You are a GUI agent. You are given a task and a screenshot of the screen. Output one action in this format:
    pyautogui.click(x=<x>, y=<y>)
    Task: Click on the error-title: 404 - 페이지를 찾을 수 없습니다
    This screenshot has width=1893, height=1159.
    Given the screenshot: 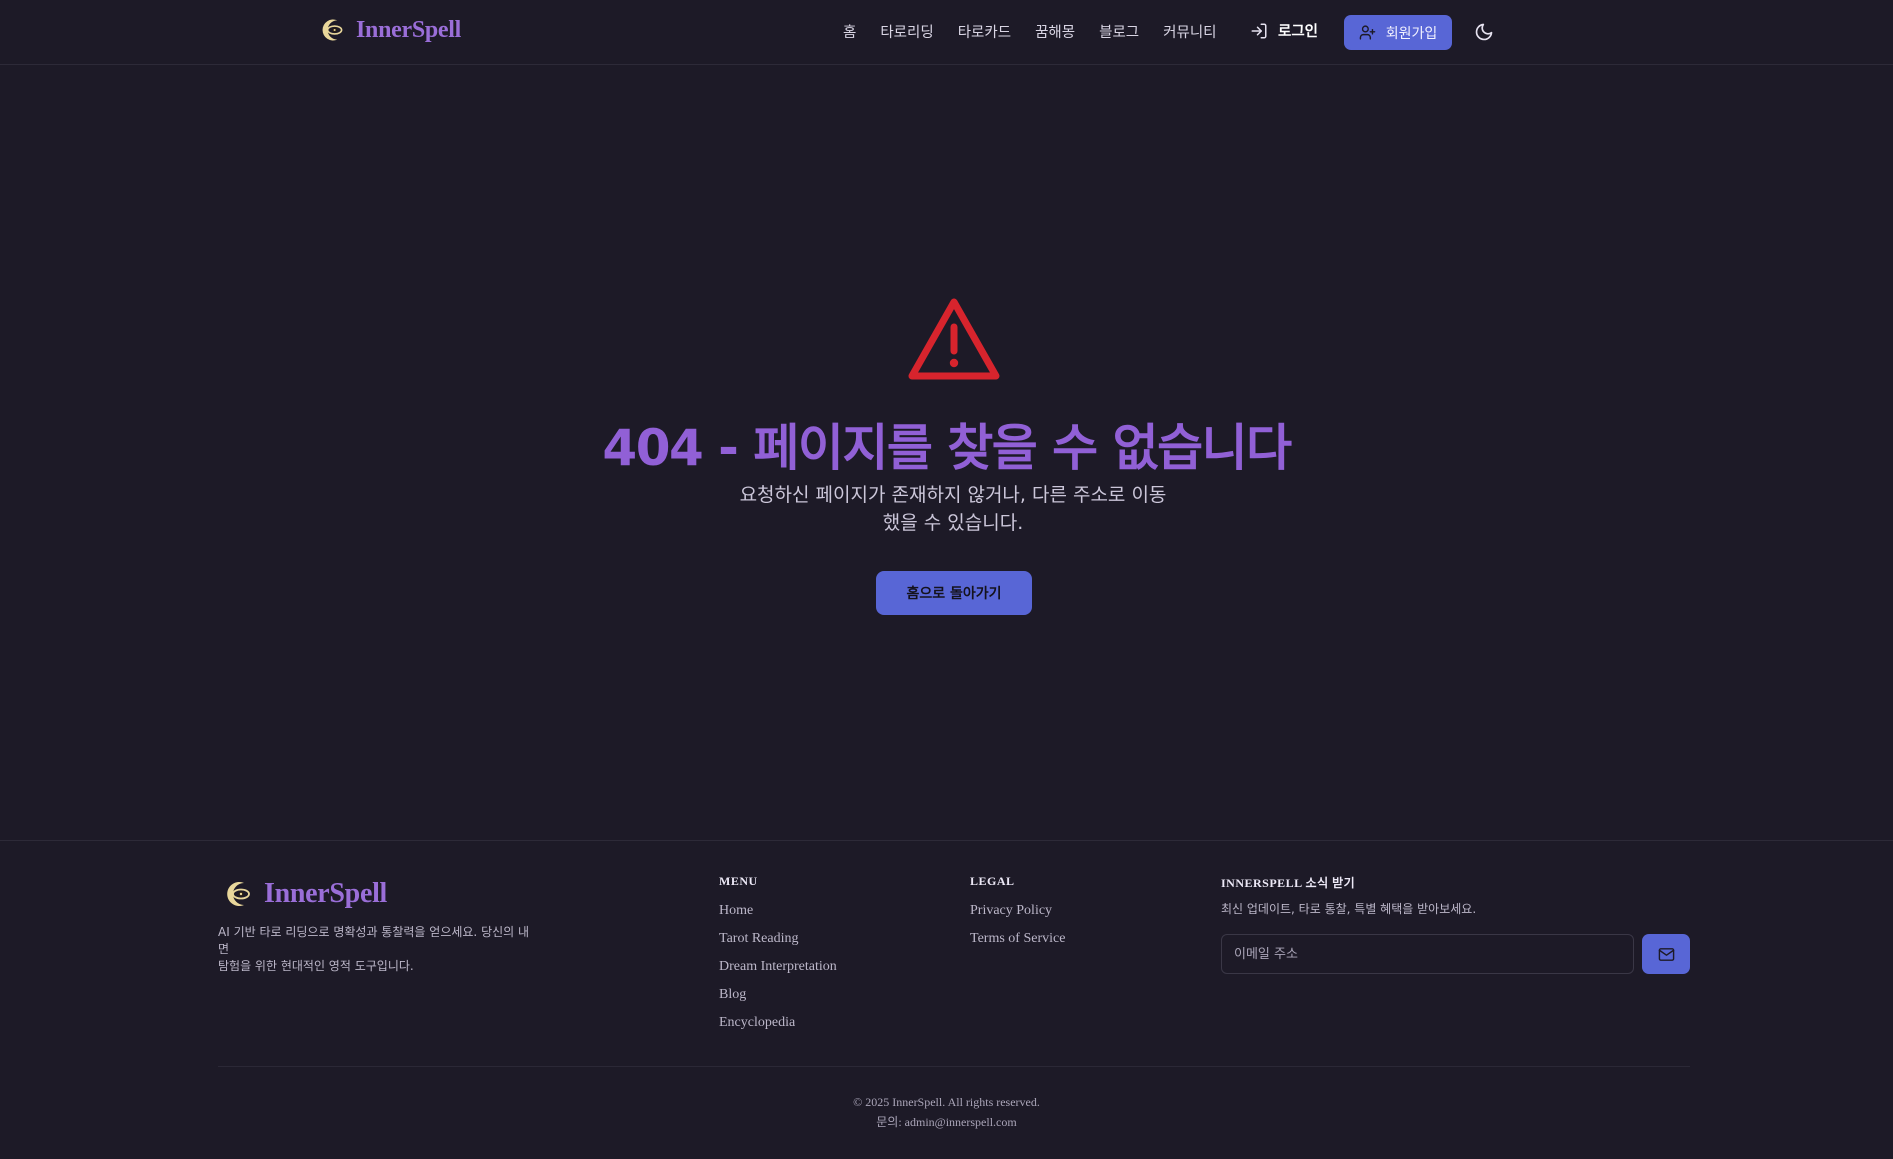 What is the action you would take?
    pyautogui.click(x=947, y=448)
    